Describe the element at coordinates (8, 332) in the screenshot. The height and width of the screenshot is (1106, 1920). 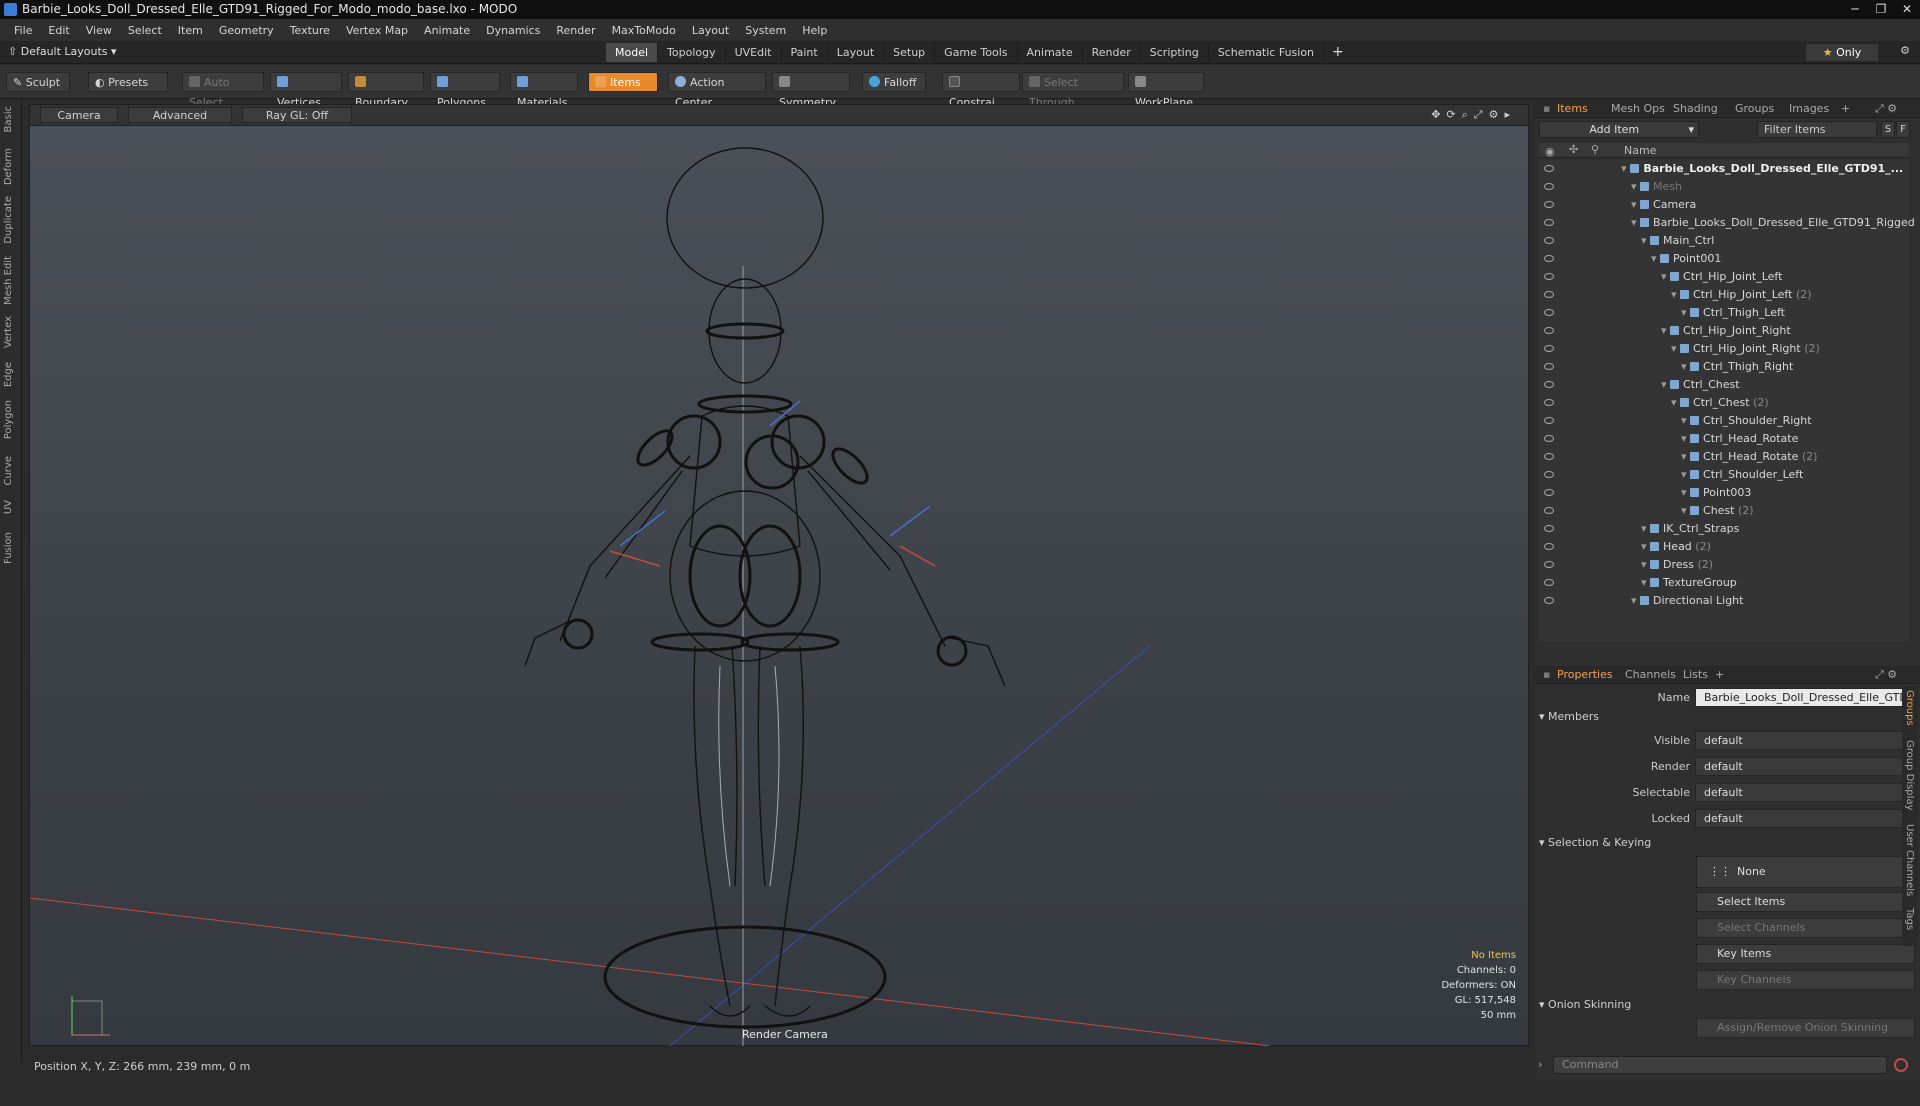
I see `left-tab-vertex: Vertex` at that location.